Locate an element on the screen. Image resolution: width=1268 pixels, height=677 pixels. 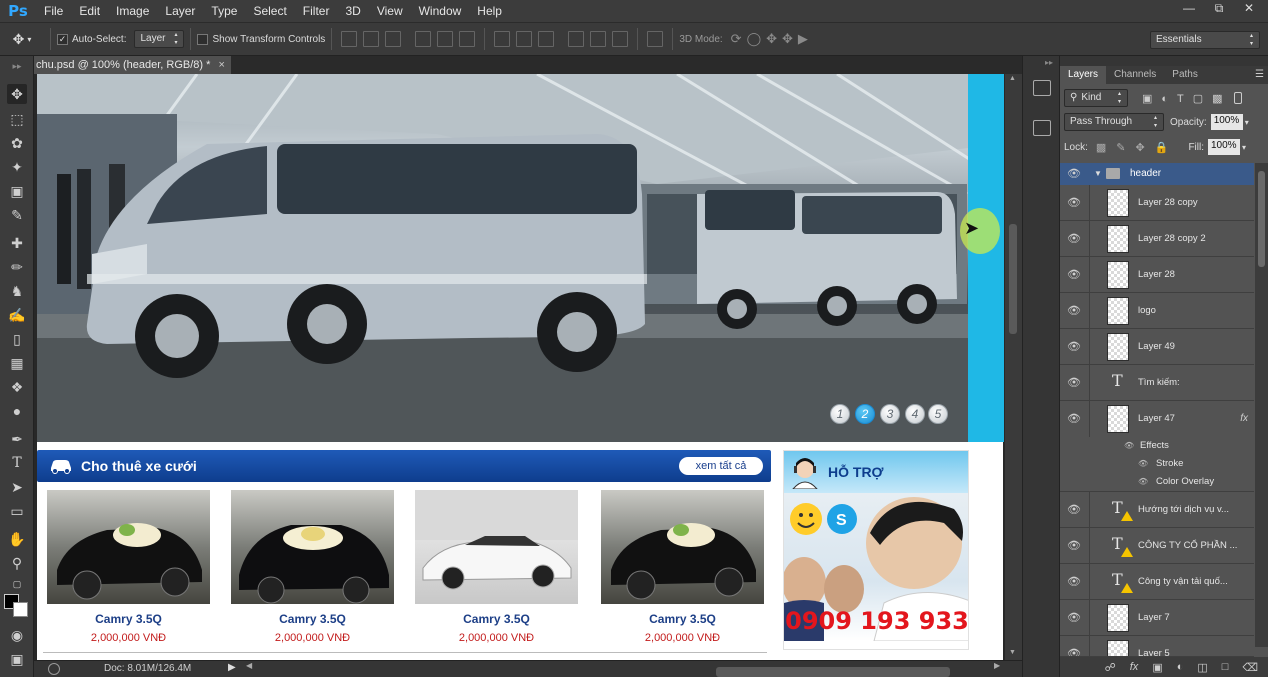
view-all-button: xem tất cả is located at coordinates (721, 466).